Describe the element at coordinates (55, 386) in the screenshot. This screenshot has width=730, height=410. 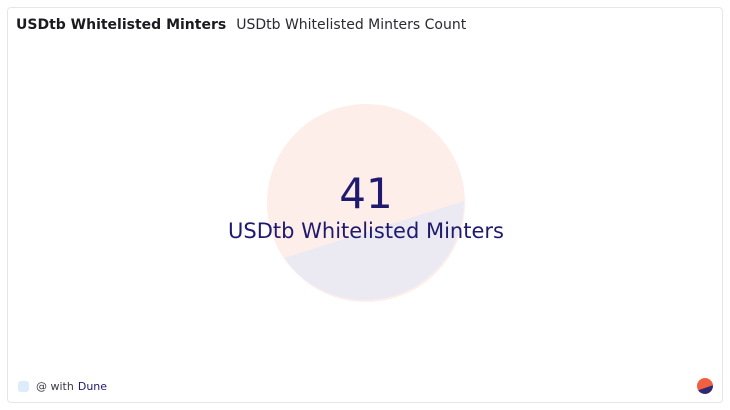
I see `footer-prefix: @ with` at that location.